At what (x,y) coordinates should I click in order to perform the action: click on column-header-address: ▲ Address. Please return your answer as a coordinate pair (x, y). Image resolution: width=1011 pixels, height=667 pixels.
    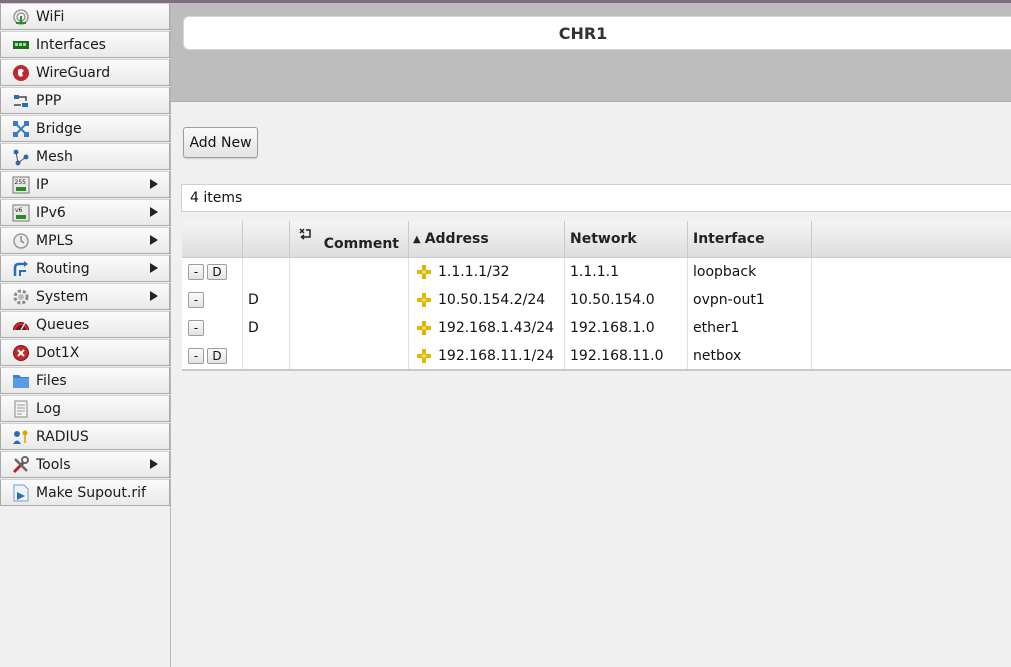
    Looking at the image, I should click on (487, 239).